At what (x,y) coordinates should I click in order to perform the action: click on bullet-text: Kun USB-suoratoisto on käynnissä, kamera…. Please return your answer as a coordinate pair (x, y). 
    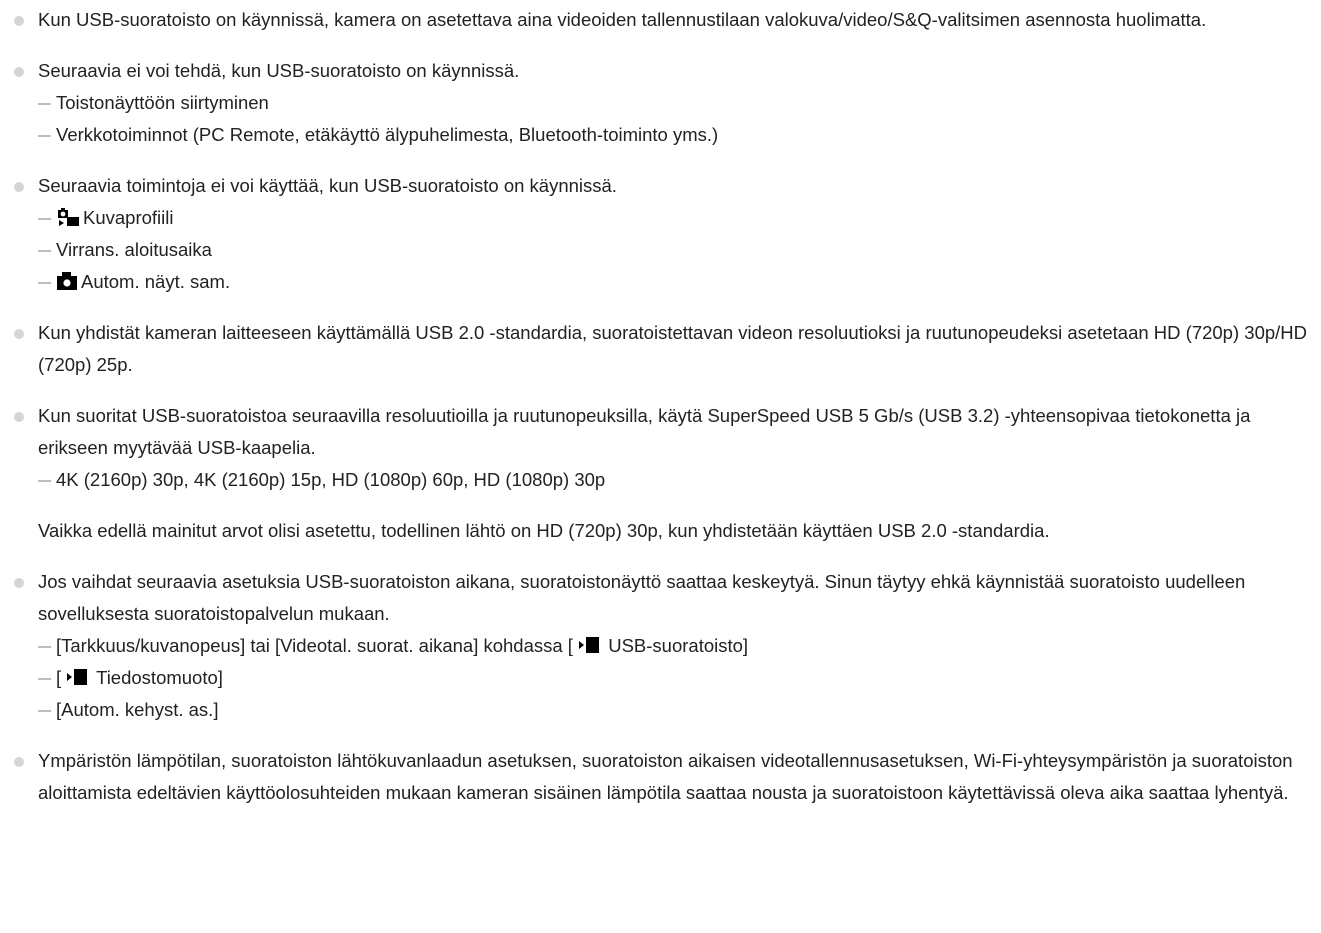
    Looking at the image, I should click on (622, 19).